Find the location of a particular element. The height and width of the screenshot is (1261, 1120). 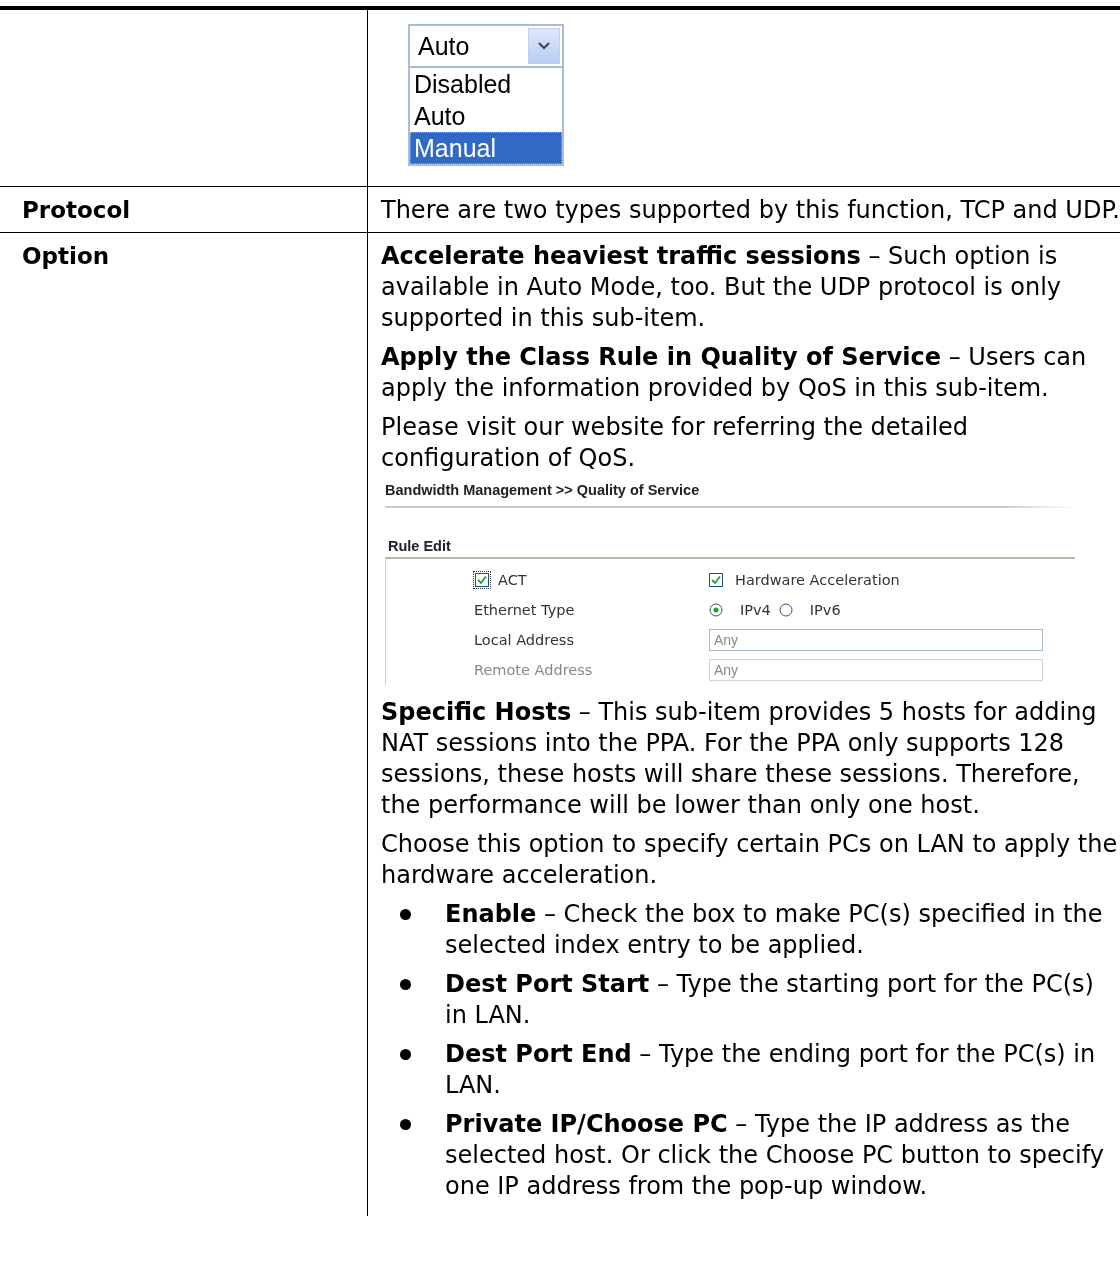

breadcrumb: Bandwidth Management >> Quality of Service is located at coordinates (543, 491).